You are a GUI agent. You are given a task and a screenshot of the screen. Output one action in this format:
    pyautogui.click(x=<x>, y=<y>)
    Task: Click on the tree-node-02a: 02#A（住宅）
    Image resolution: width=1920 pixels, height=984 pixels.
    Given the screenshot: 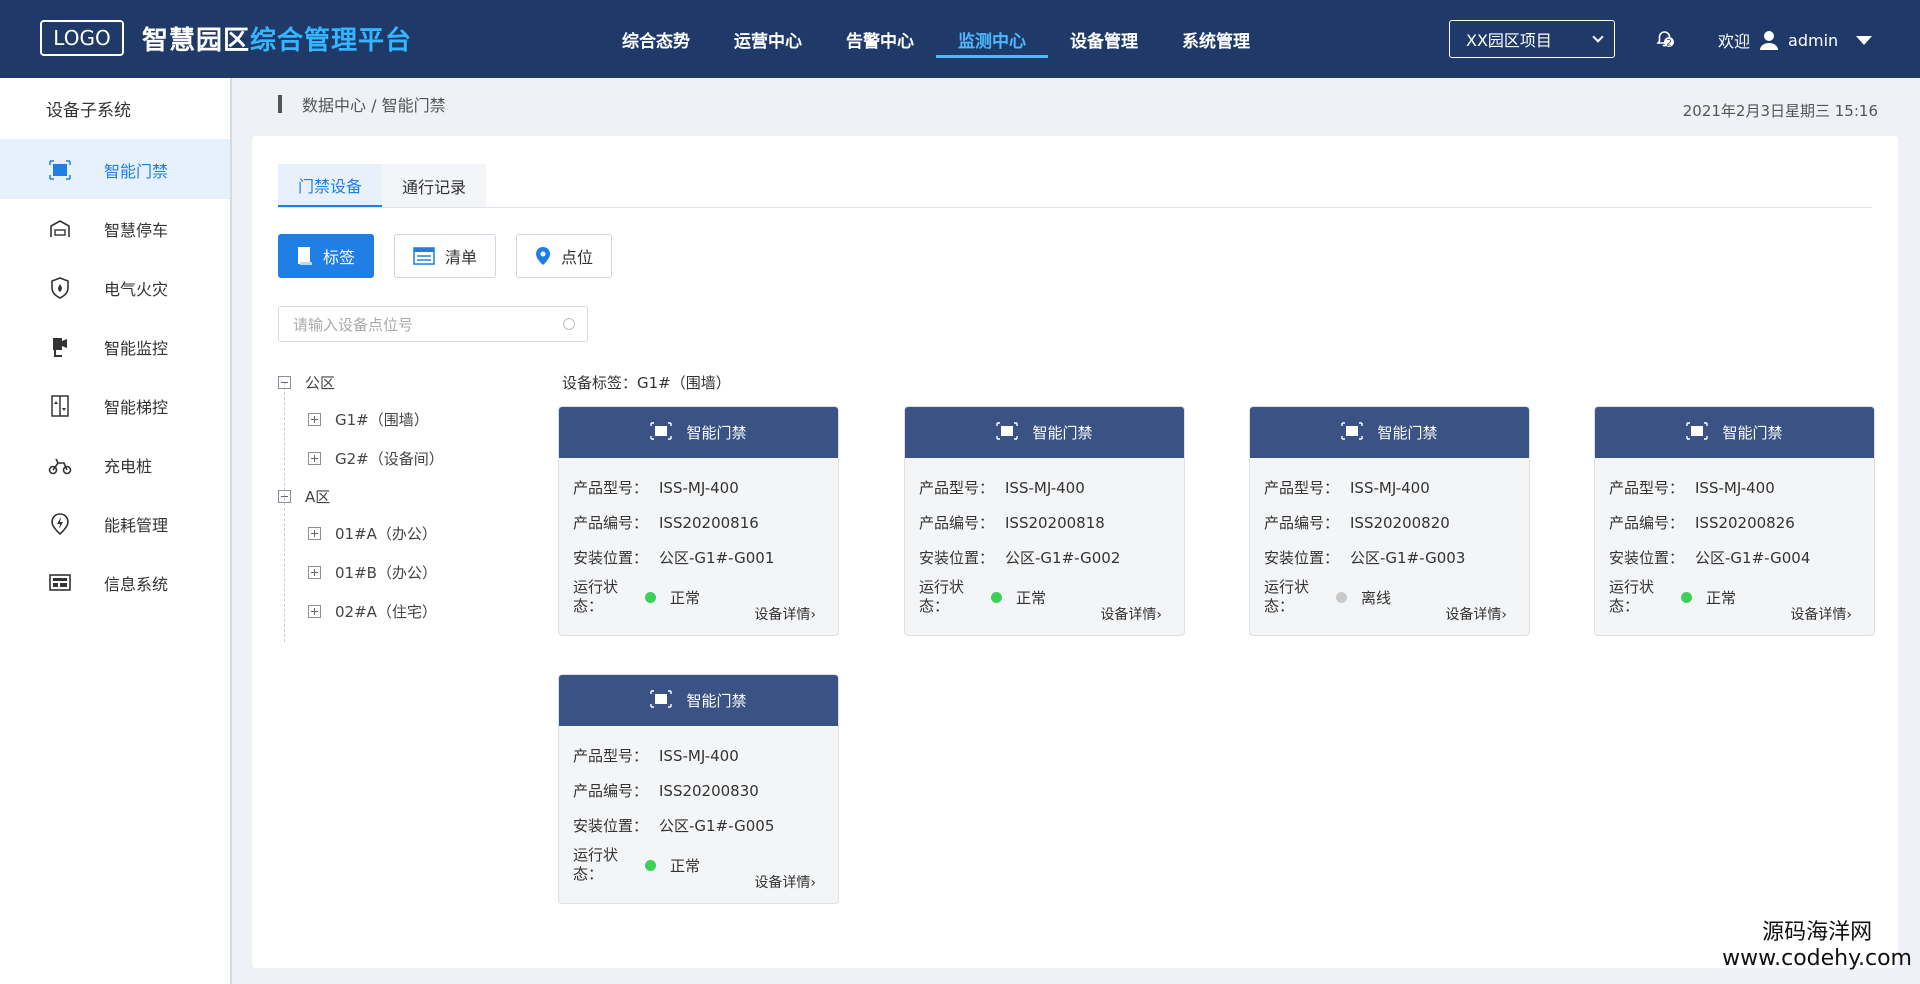 What is the action you would take?
    pyautogui.click(x=393, y=611)
    